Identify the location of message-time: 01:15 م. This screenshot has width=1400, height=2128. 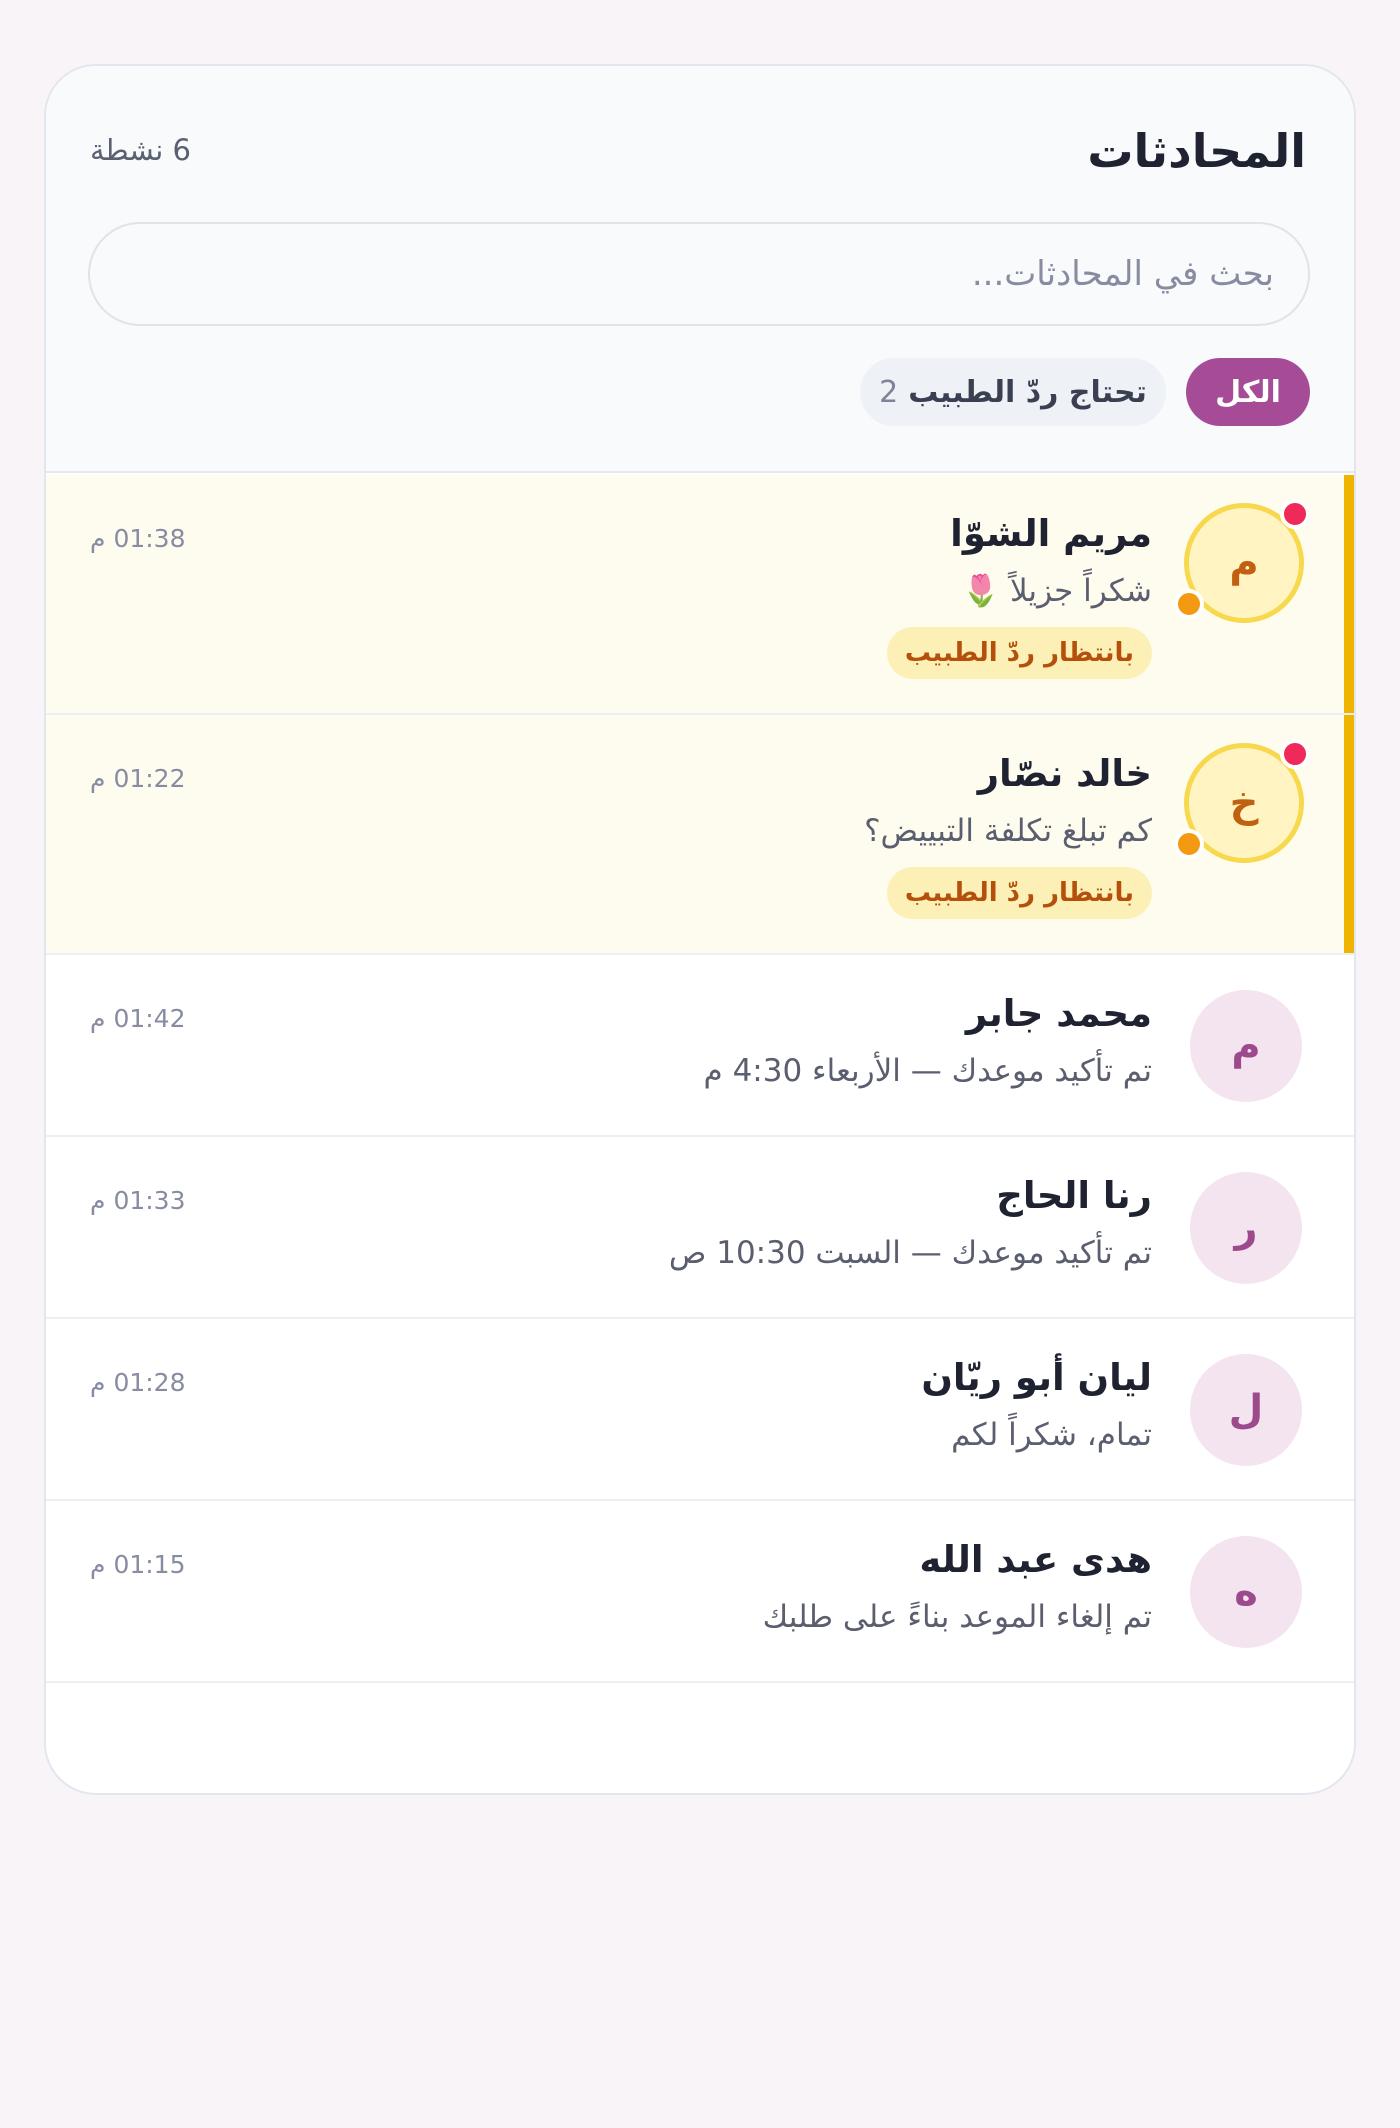
(138, 1564).